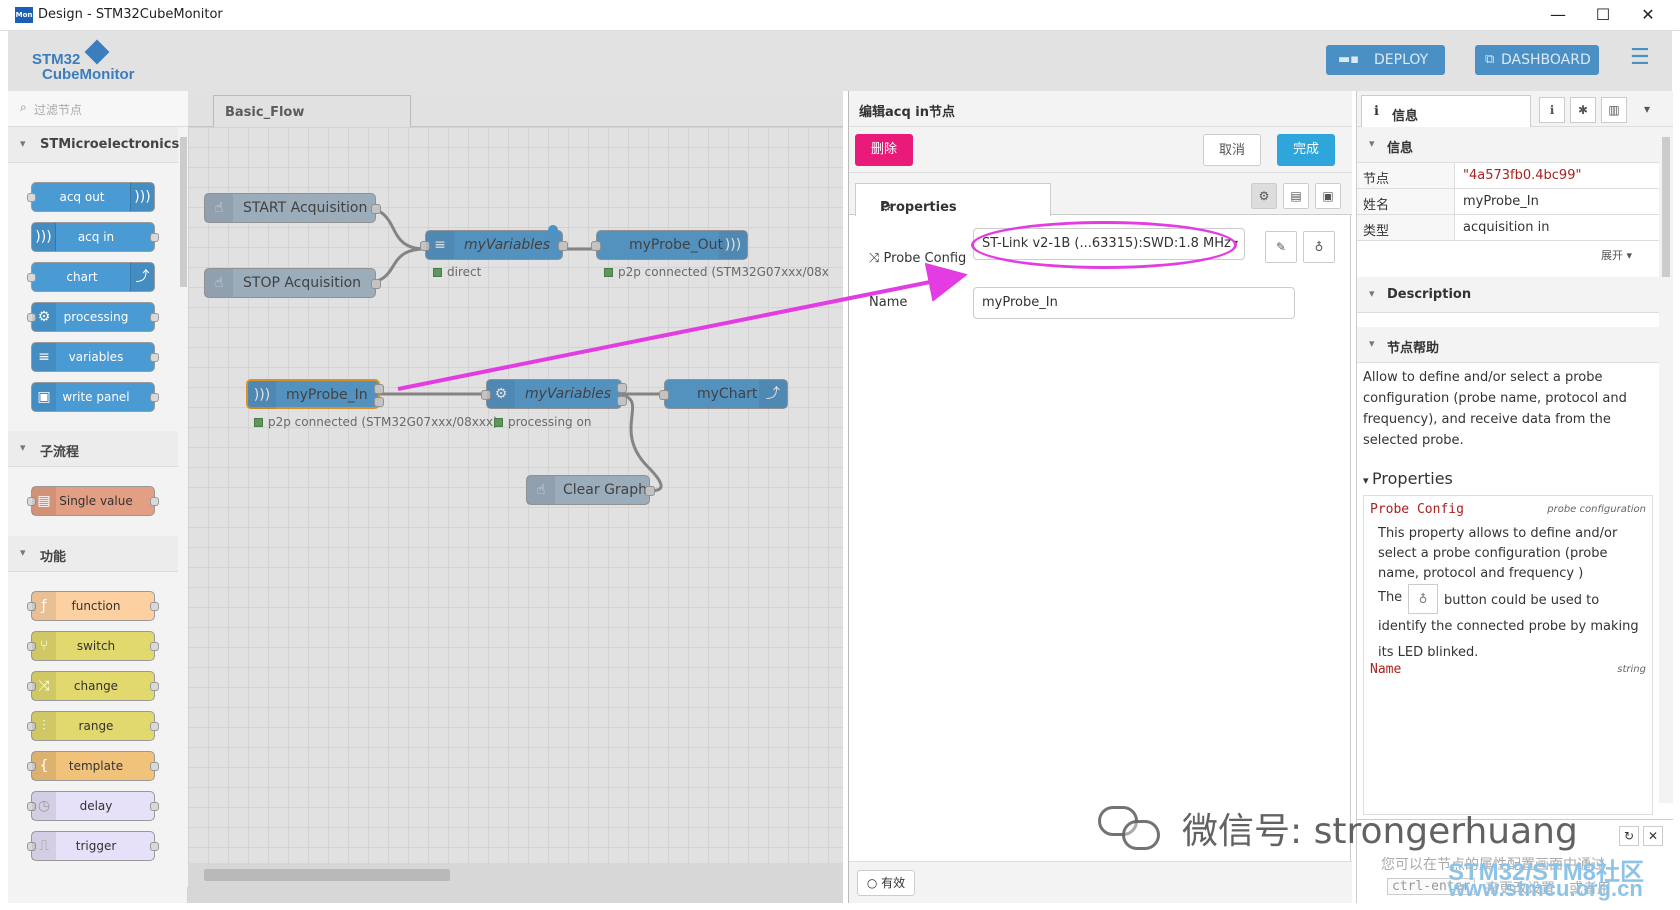  I want to click on bar-chart-icon: ▥, so click(1614, 110).